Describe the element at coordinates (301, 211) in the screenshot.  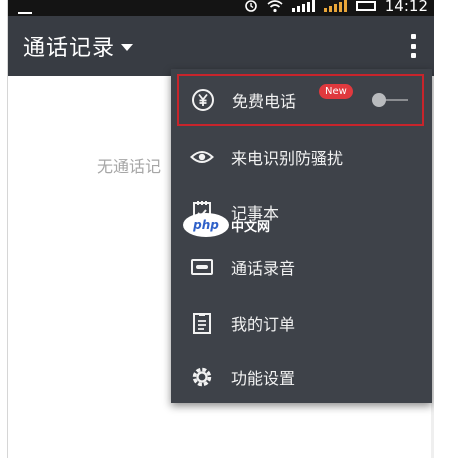
I see `menu-item-notepad: 记事本` at that location.